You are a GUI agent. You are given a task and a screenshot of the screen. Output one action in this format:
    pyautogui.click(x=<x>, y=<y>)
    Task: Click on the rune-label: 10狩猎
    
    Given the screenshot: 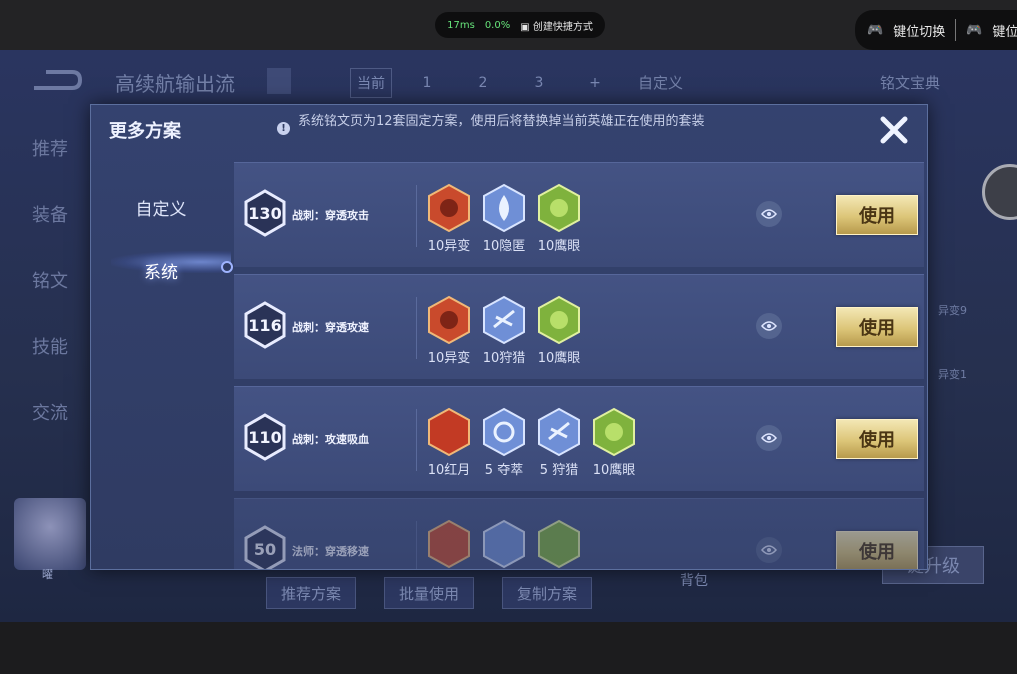 What is the action you would take?
    pyautogui.click(x=504, y=358)
    